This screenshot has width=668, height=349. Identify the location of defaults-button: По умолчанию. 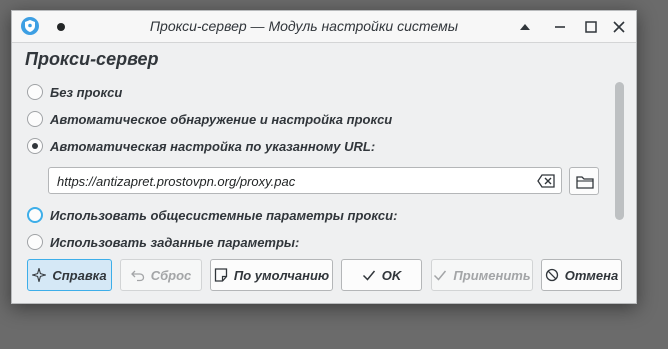
(271, 275).